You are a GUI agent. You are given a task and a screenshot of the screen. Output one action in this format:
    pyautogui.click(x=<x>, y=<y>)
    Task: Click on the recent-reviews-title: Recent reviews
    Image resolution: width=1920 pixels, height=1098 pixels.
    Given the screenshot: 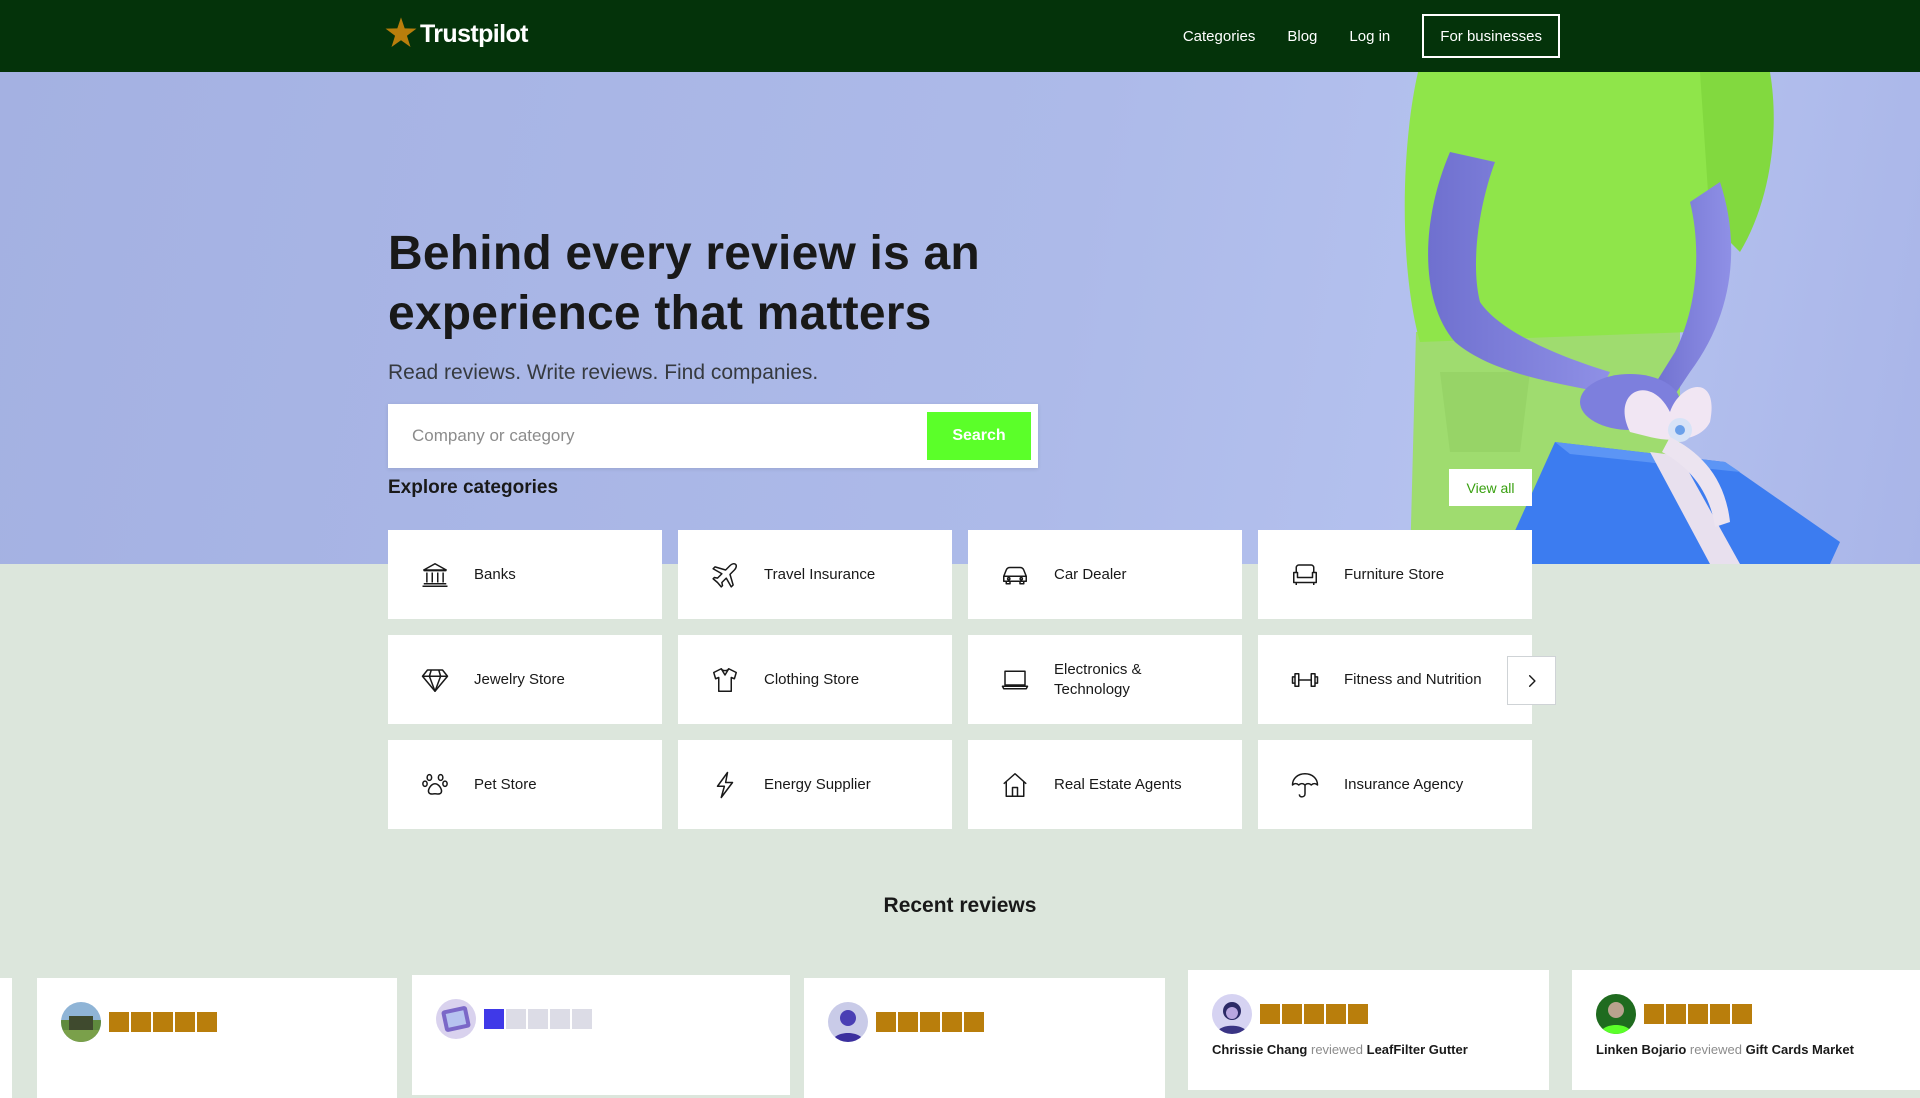 What is the action you would take?
    pyautogui.click(x=960, y=905)
    